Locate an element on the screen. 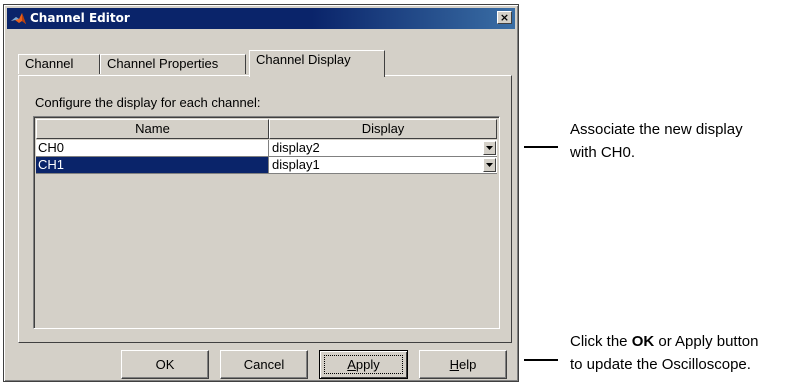 This screenshot has width=808, height=390. display-select: display1 is located at coordinates (383, 165).